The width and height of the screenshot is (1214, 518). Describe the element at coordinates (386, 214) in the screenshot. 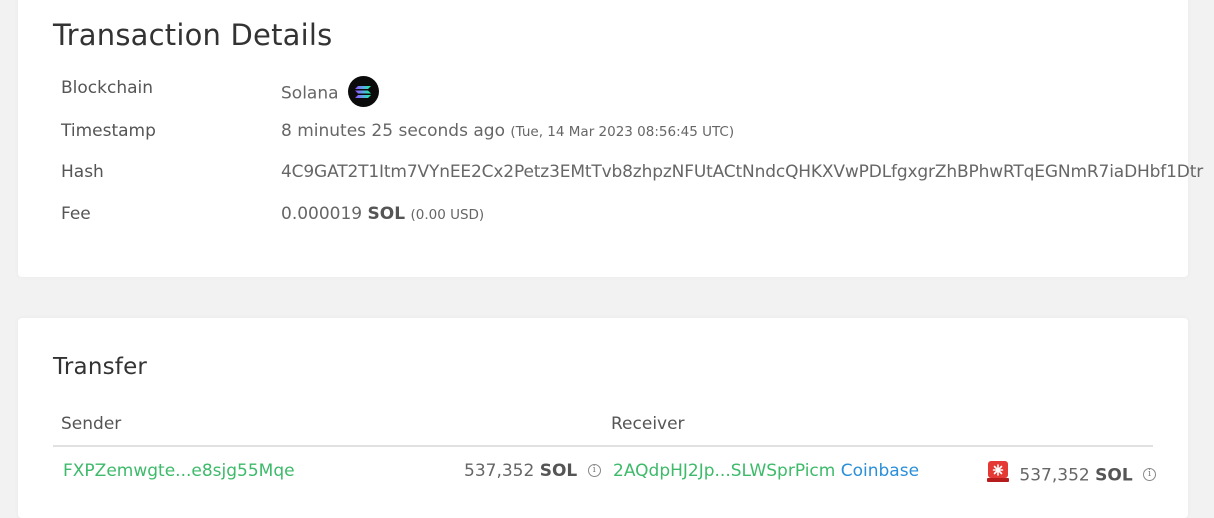

I see `fee-unit: SOL` at that location.